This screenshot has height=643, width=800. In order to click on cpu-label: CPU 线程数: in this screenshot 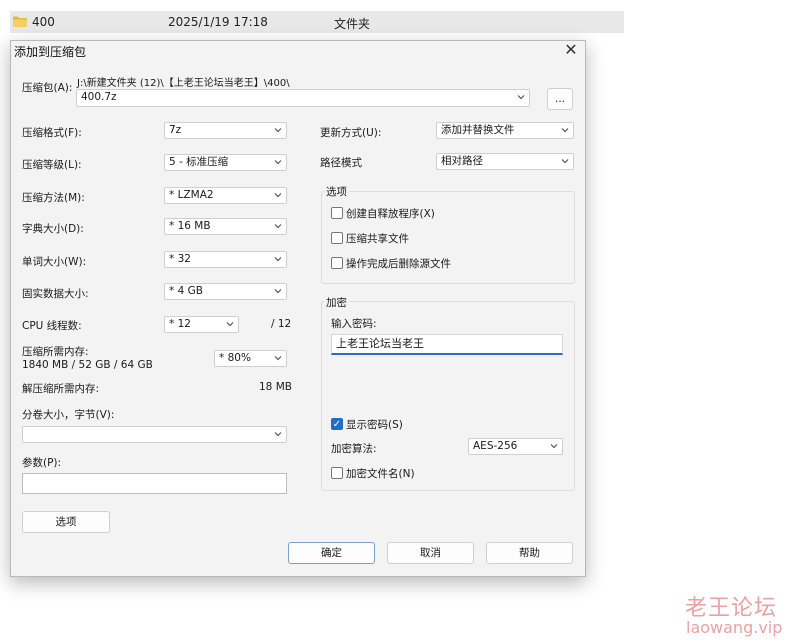, I will do `click(52, 326)`.